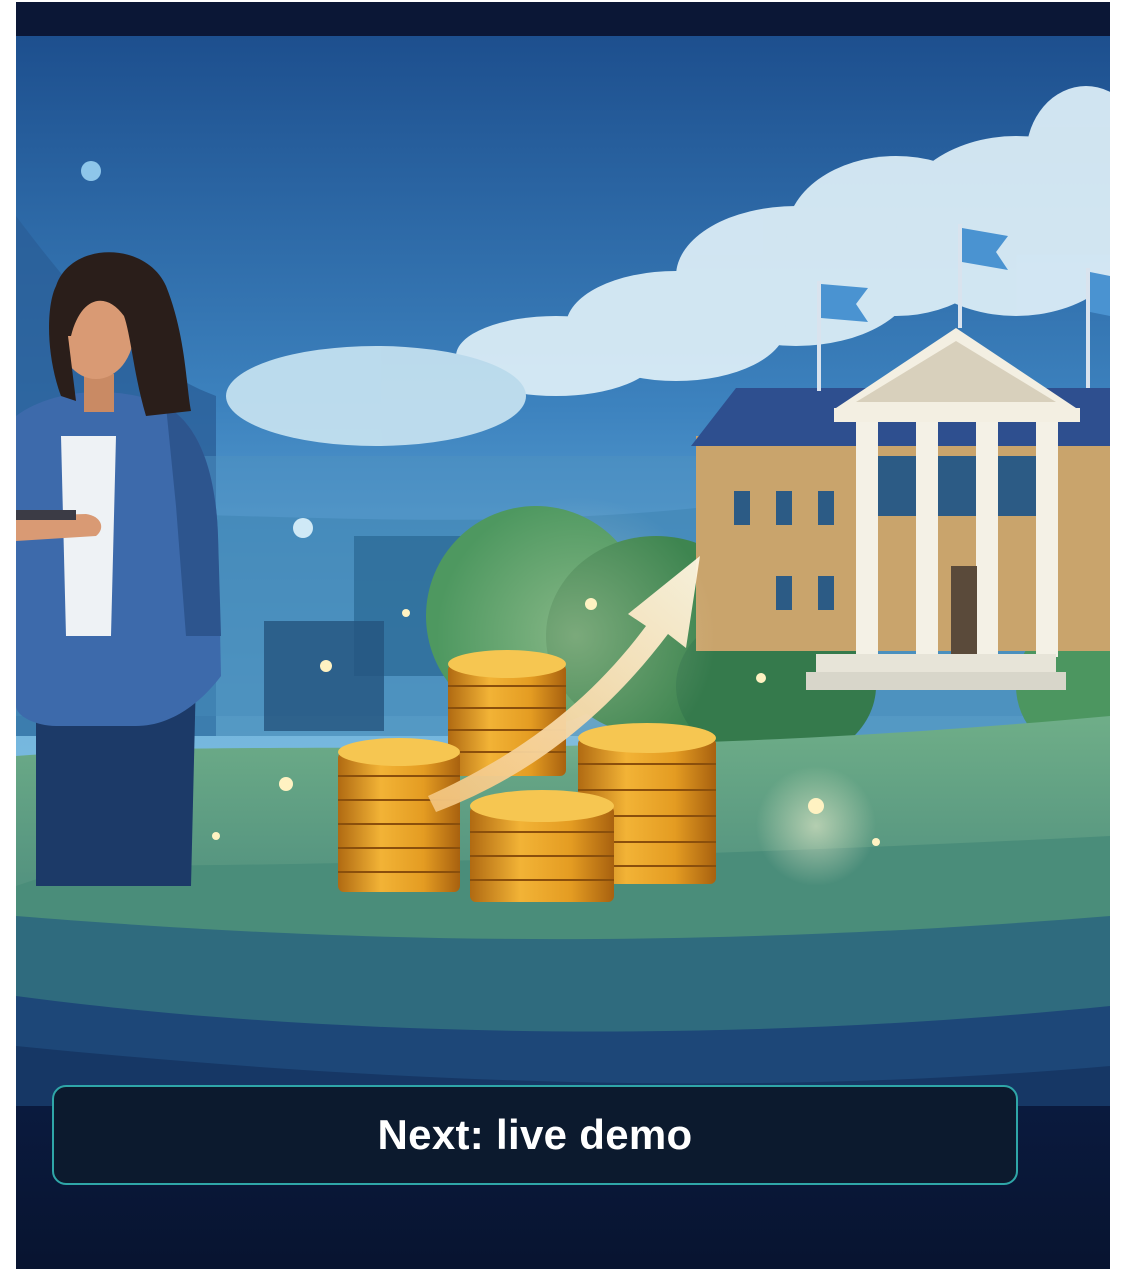 The height and width of the screenshot is (1273, 1122). I want to click on coin-stack-front, so click(542, 846).